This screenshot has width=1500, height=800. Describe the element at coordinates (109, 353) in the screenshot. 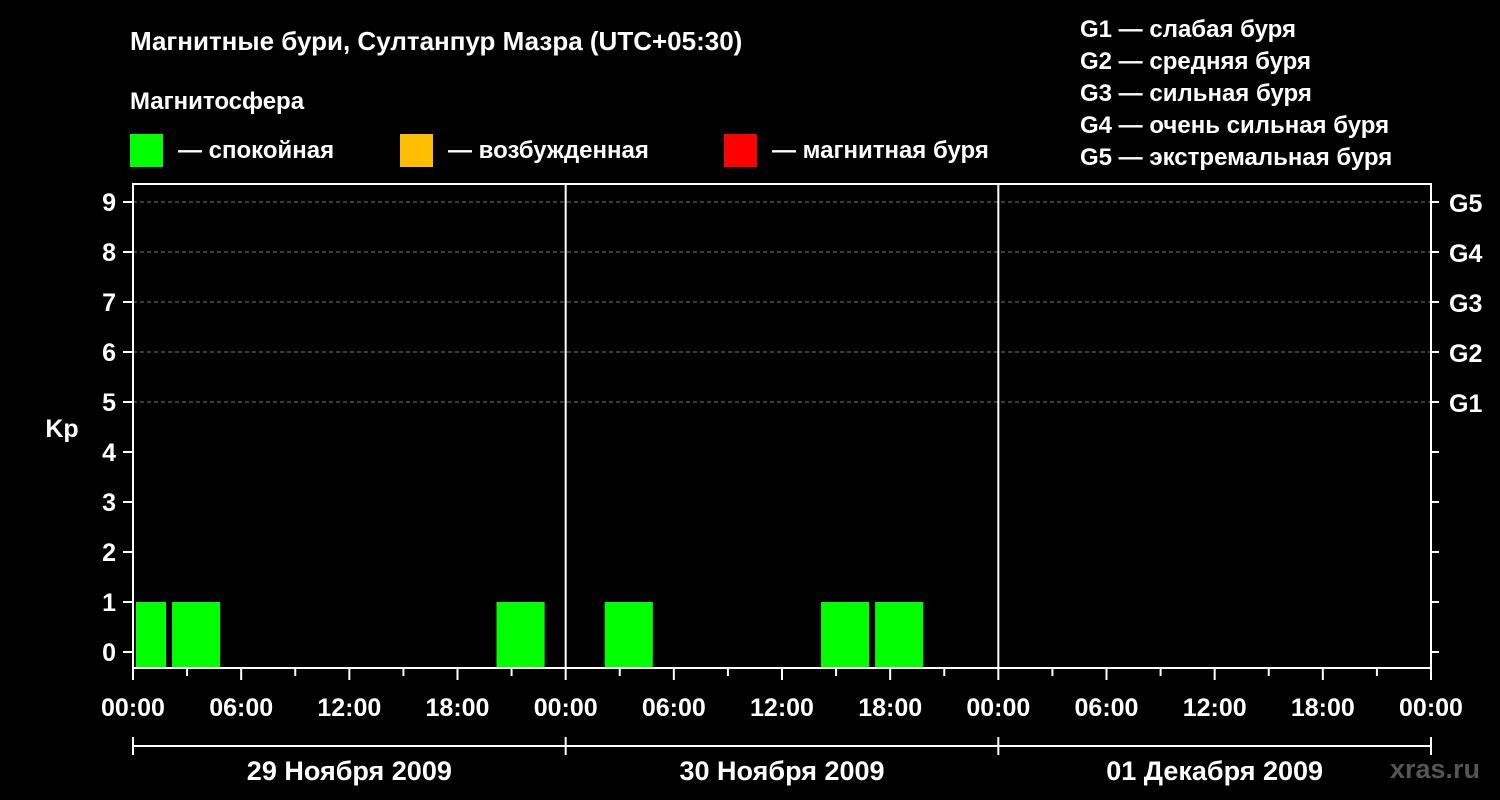

I see `y-tick-label: 6` at that location.